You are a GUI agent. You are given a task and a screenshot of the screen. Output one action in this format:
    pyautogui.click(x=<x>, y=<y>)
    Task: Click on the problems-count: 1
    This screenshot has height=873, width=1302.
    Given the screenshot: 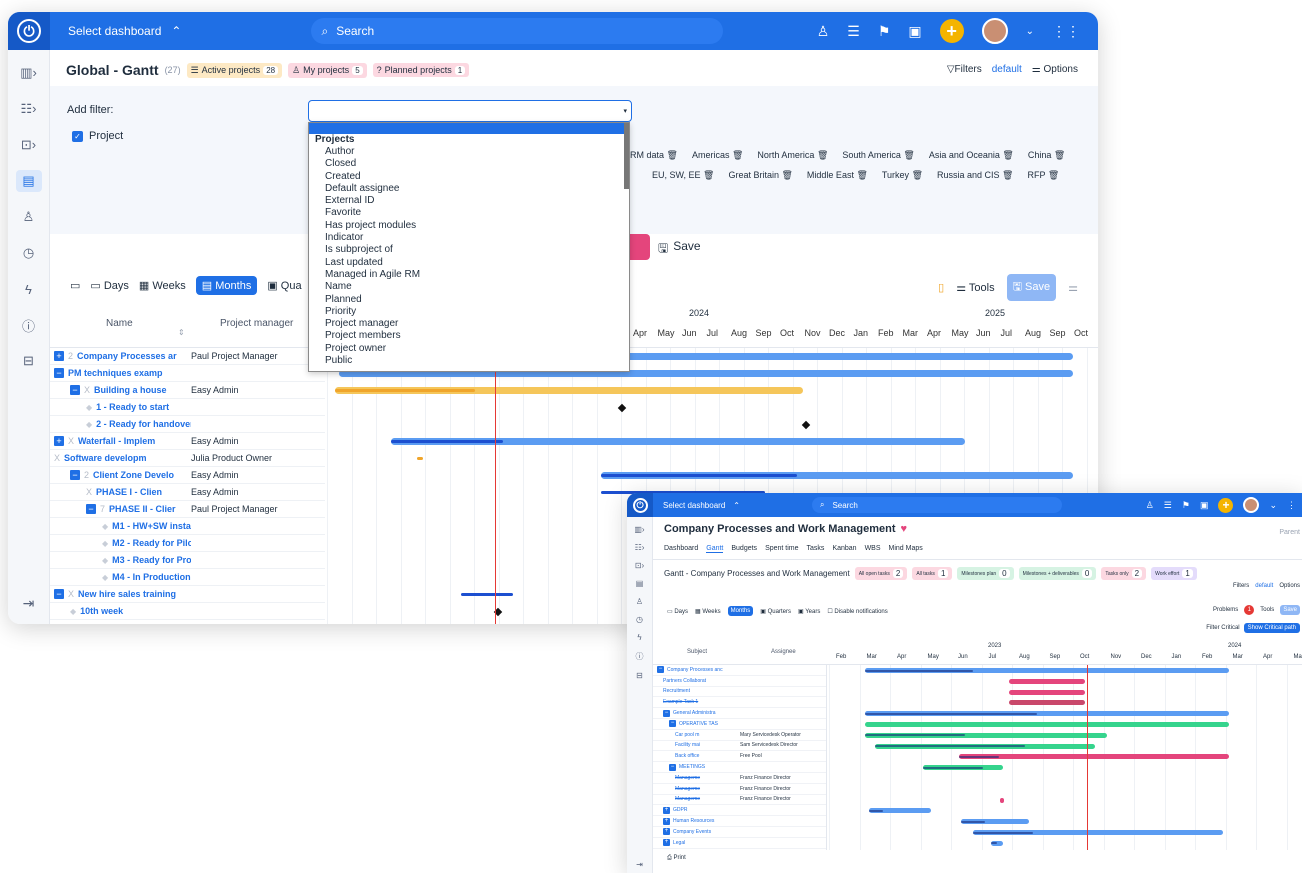 What is the action you would take?
    pyautogui.click(x=1249, y=610)
    